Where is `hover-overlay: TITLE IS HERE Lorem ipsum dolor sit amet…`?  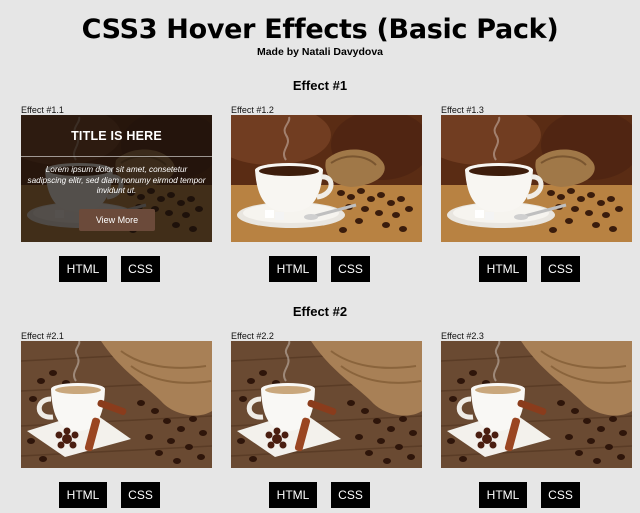 hover-overlay: TITLE IS HERE Lorem ipsum dolor sit amet… is located at coordinates (116, 178).